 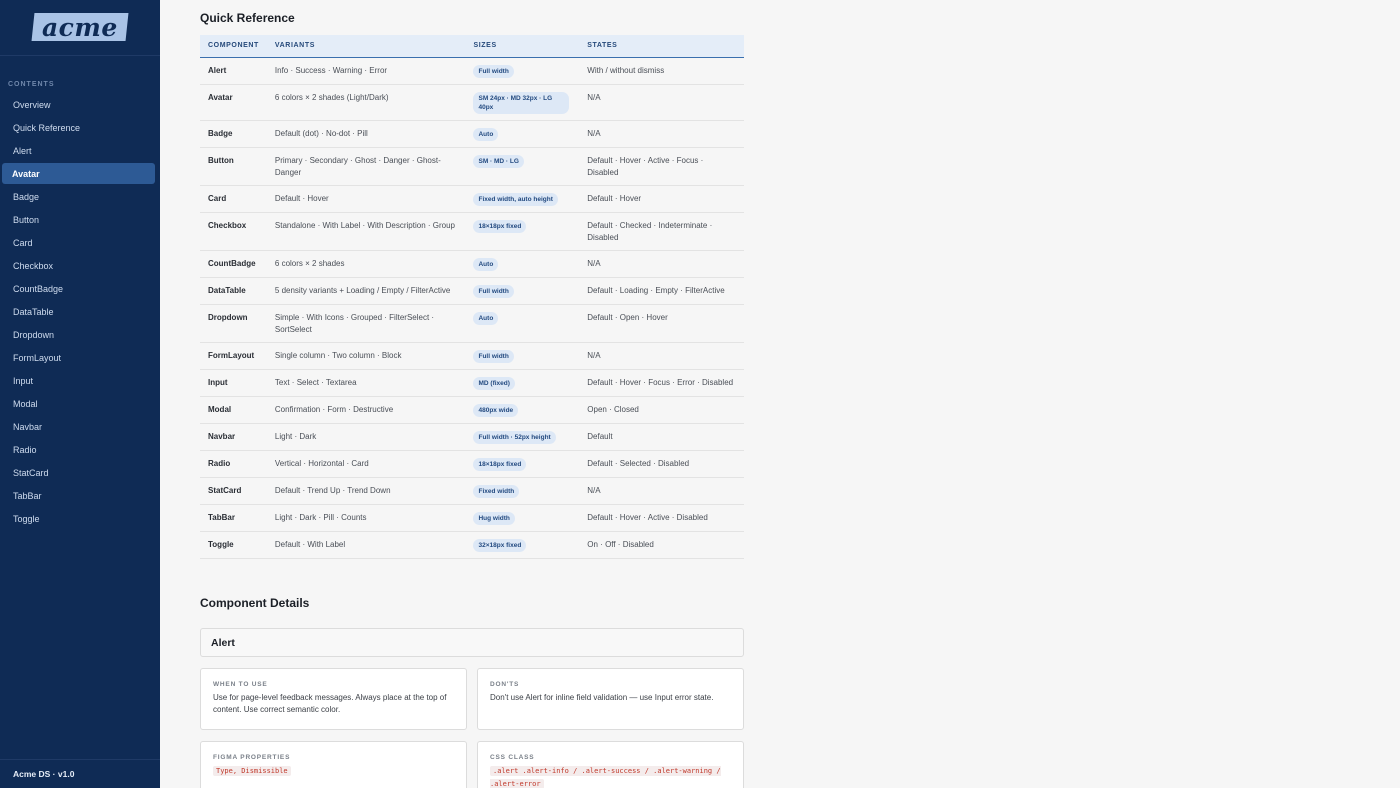 What do you see at coordinates (472, 46) in the screenshot?
I see `table-header-row: COMPONENT VARIANTS SIZES STATES` at bounding box center [472, 46].